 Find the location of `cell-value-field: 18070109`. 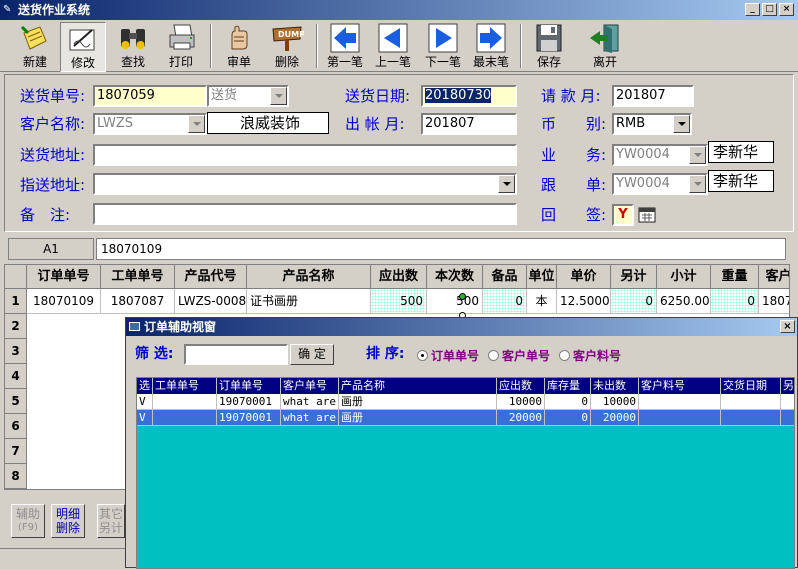

cell-value-field: 18070109 is located at coordinates (441, 249).